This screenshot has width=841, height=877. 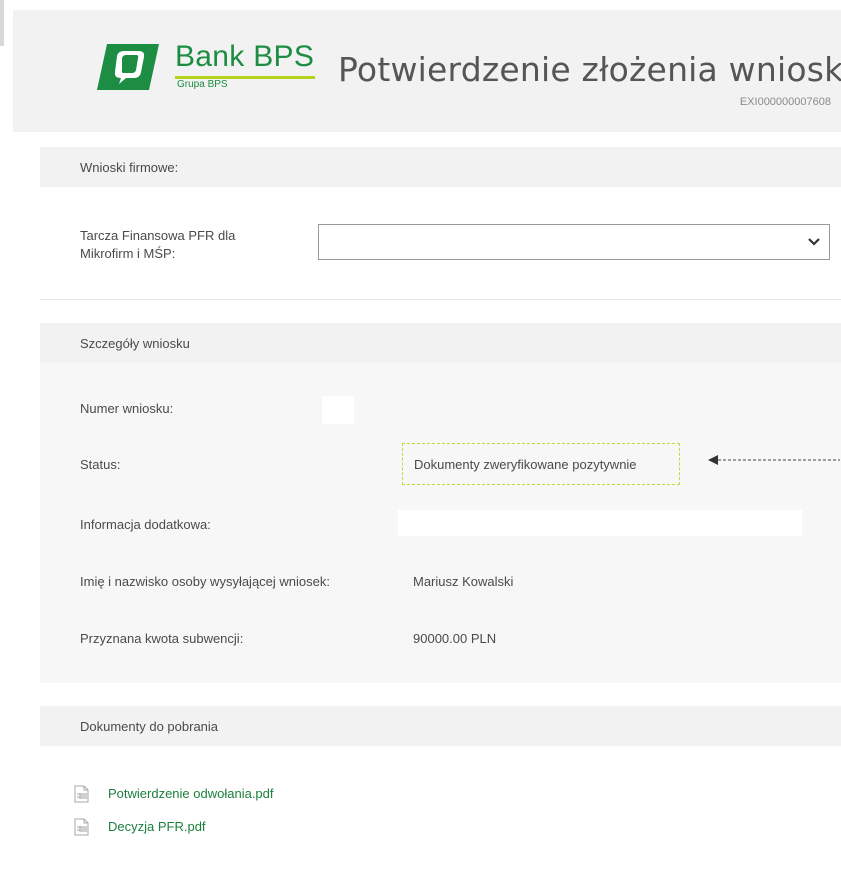 I want to click on status-value-highlight: Dokumenty zweryfikowane pozytywnie, so click(x=541, y=464).